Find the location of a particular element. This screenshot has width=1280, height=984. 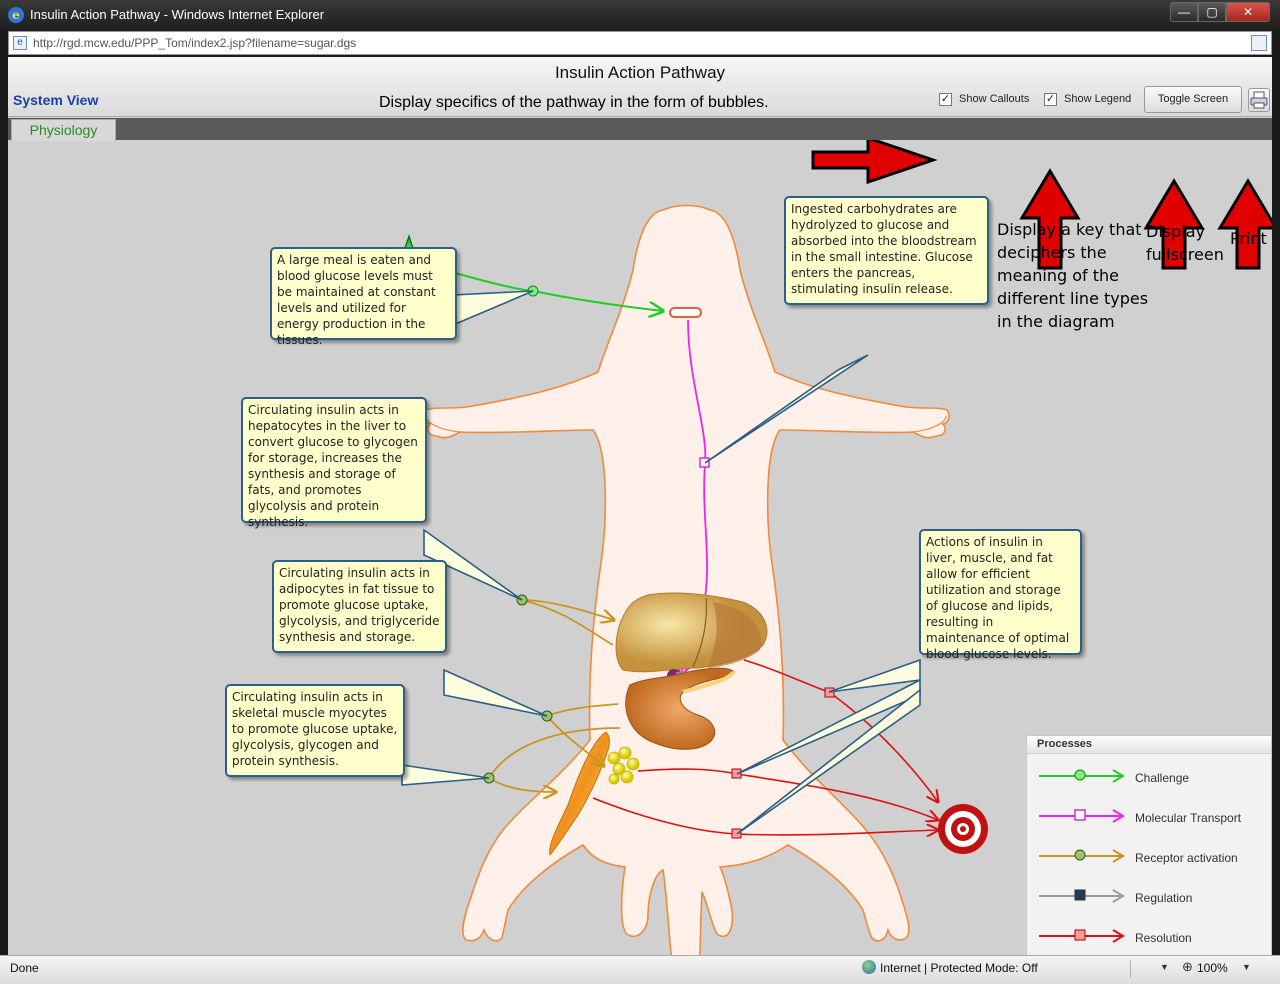

security-zone: Internet | Protected Mode: Off is located at coordinates (959, 968).